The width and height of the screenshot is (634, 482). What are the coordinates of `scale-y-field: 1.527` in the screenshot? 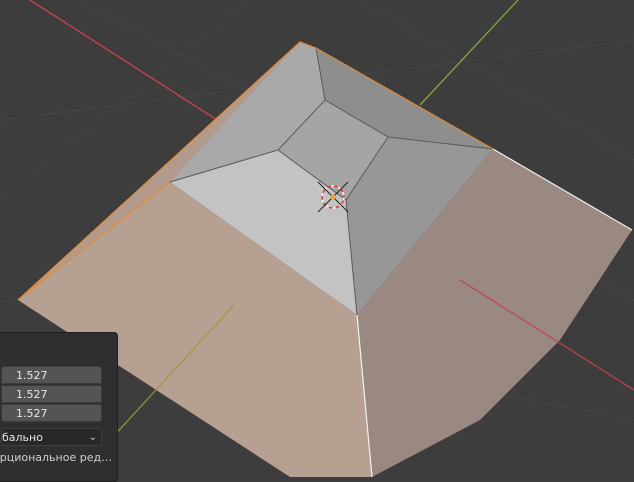 It's located at (51, 394).